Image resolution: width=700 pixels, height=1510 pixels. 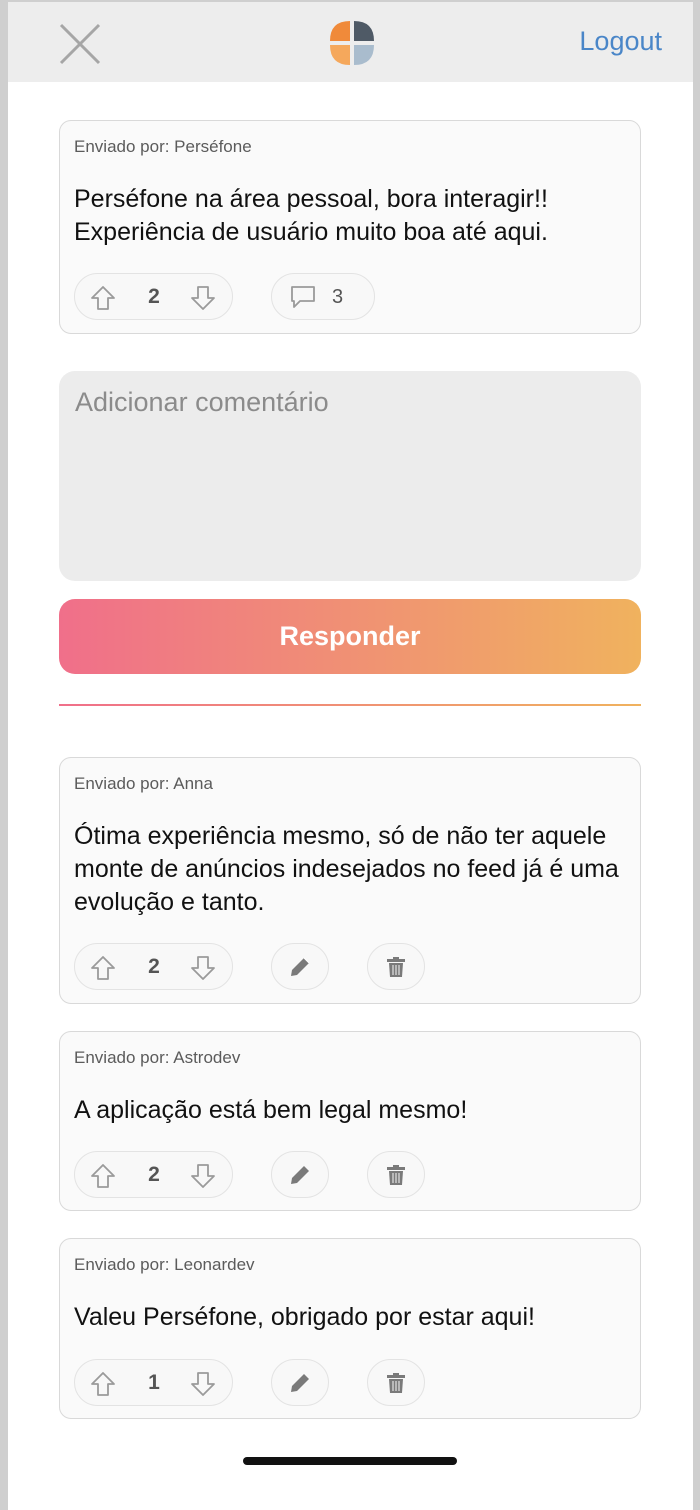 What do you see at coordinates (163, 146) in the screenshot?
I see `post-author: Enviado por: Perséfone` at bounding box center [163, 146].